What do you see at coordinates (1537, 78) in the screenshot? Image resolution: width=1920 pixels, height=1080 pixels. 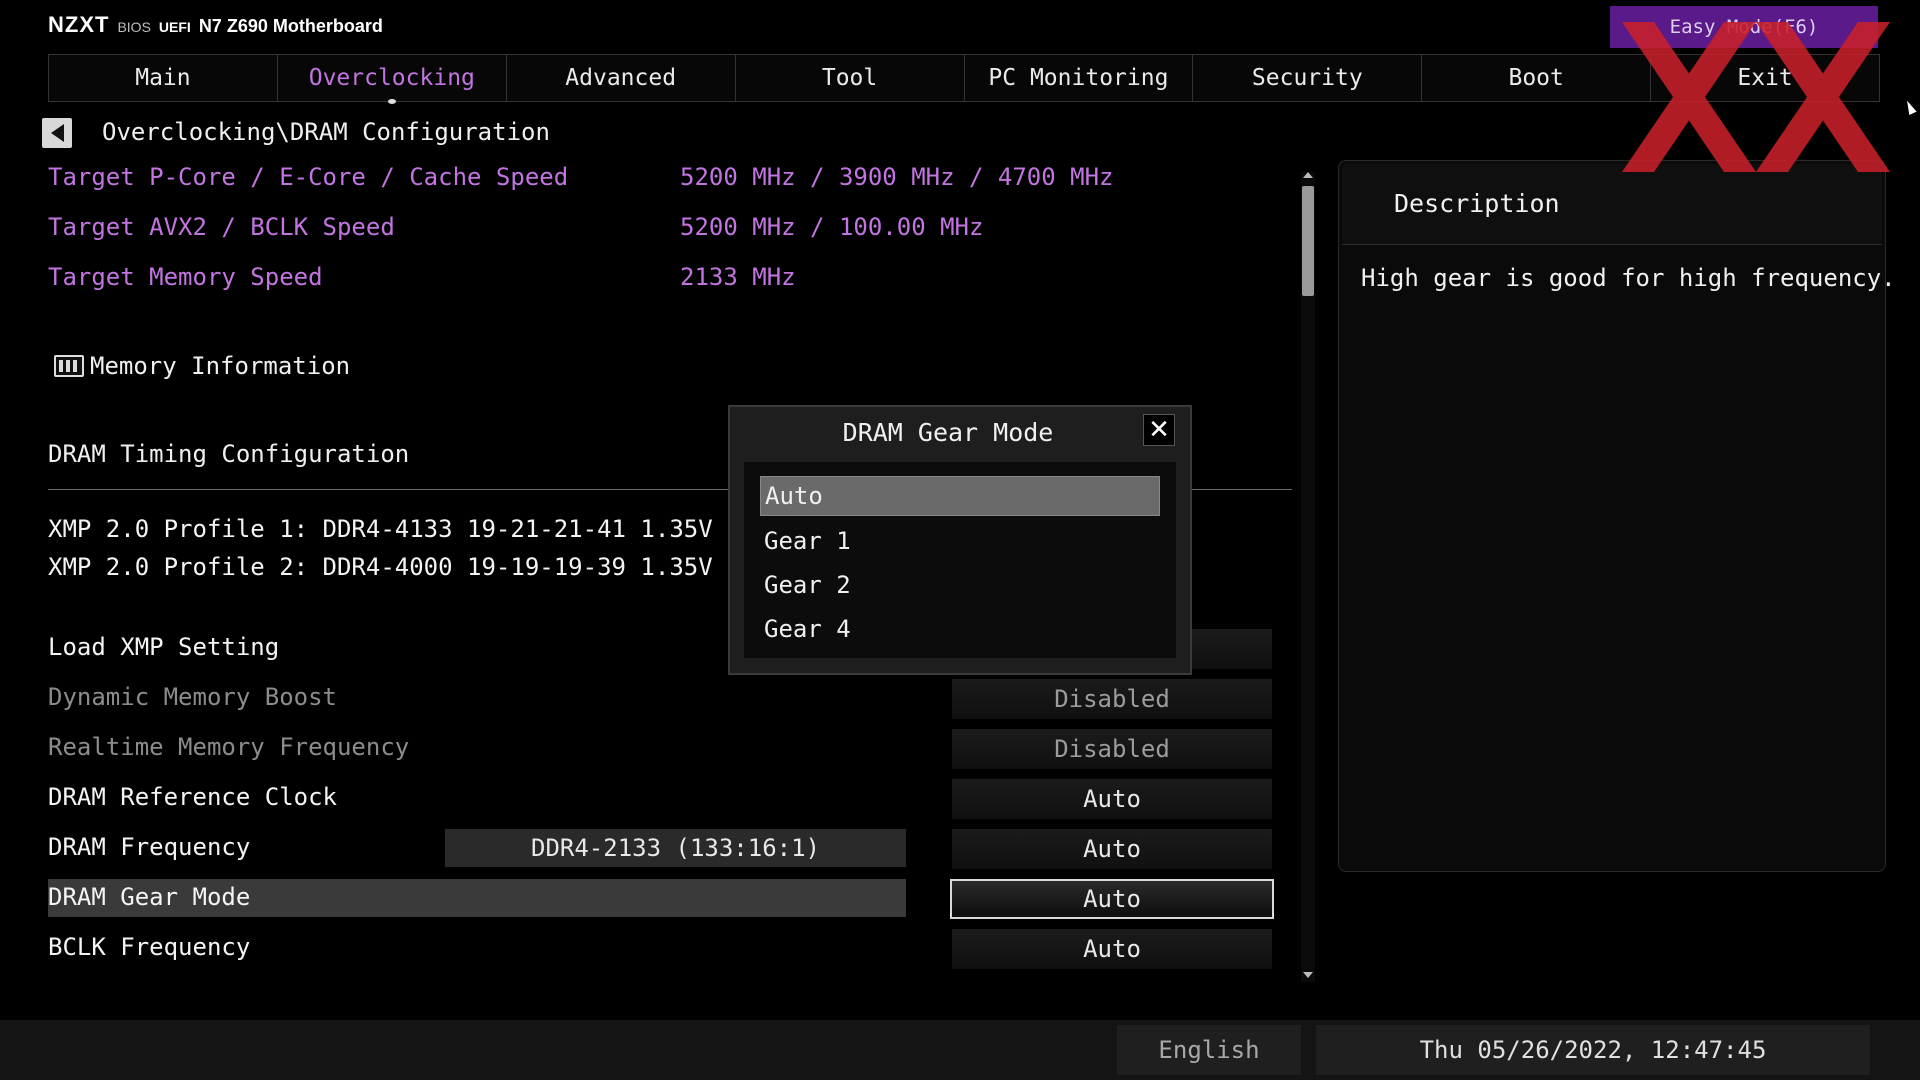 I see `tab-boot: Boot` at bounding box center [1537, 78].